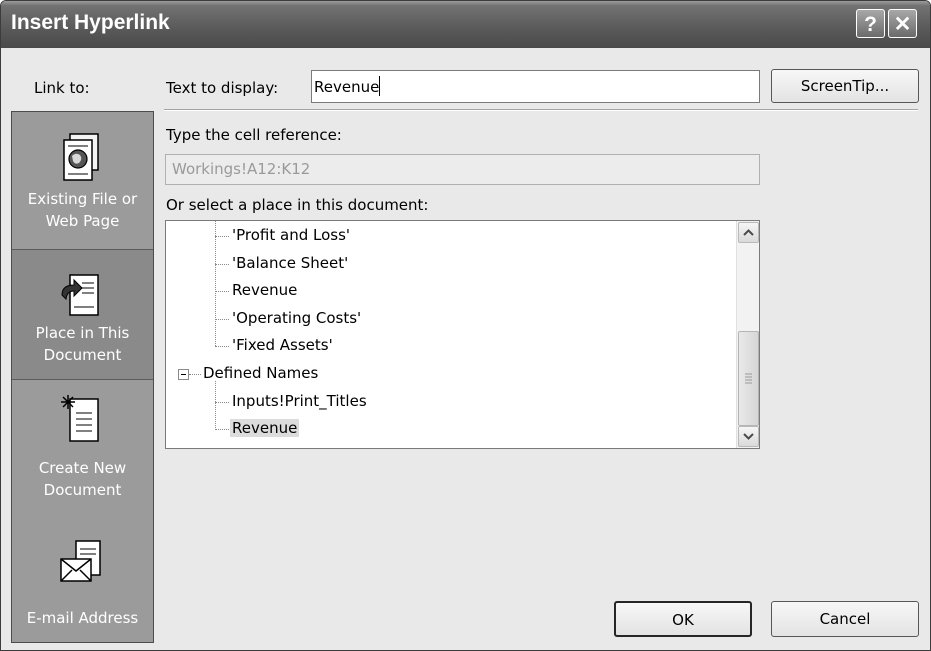  I want to click on link-create-new-document: Create New Document, so click(82, 444).